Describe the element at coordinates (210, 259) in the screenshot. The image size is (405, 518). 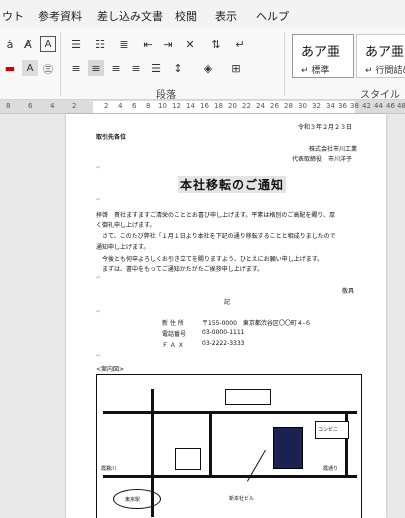
I see `body-line: 今後とも何卒よろしくお引き立てを賜りますよう、ひとえにお願い申し上げます。` at that location.